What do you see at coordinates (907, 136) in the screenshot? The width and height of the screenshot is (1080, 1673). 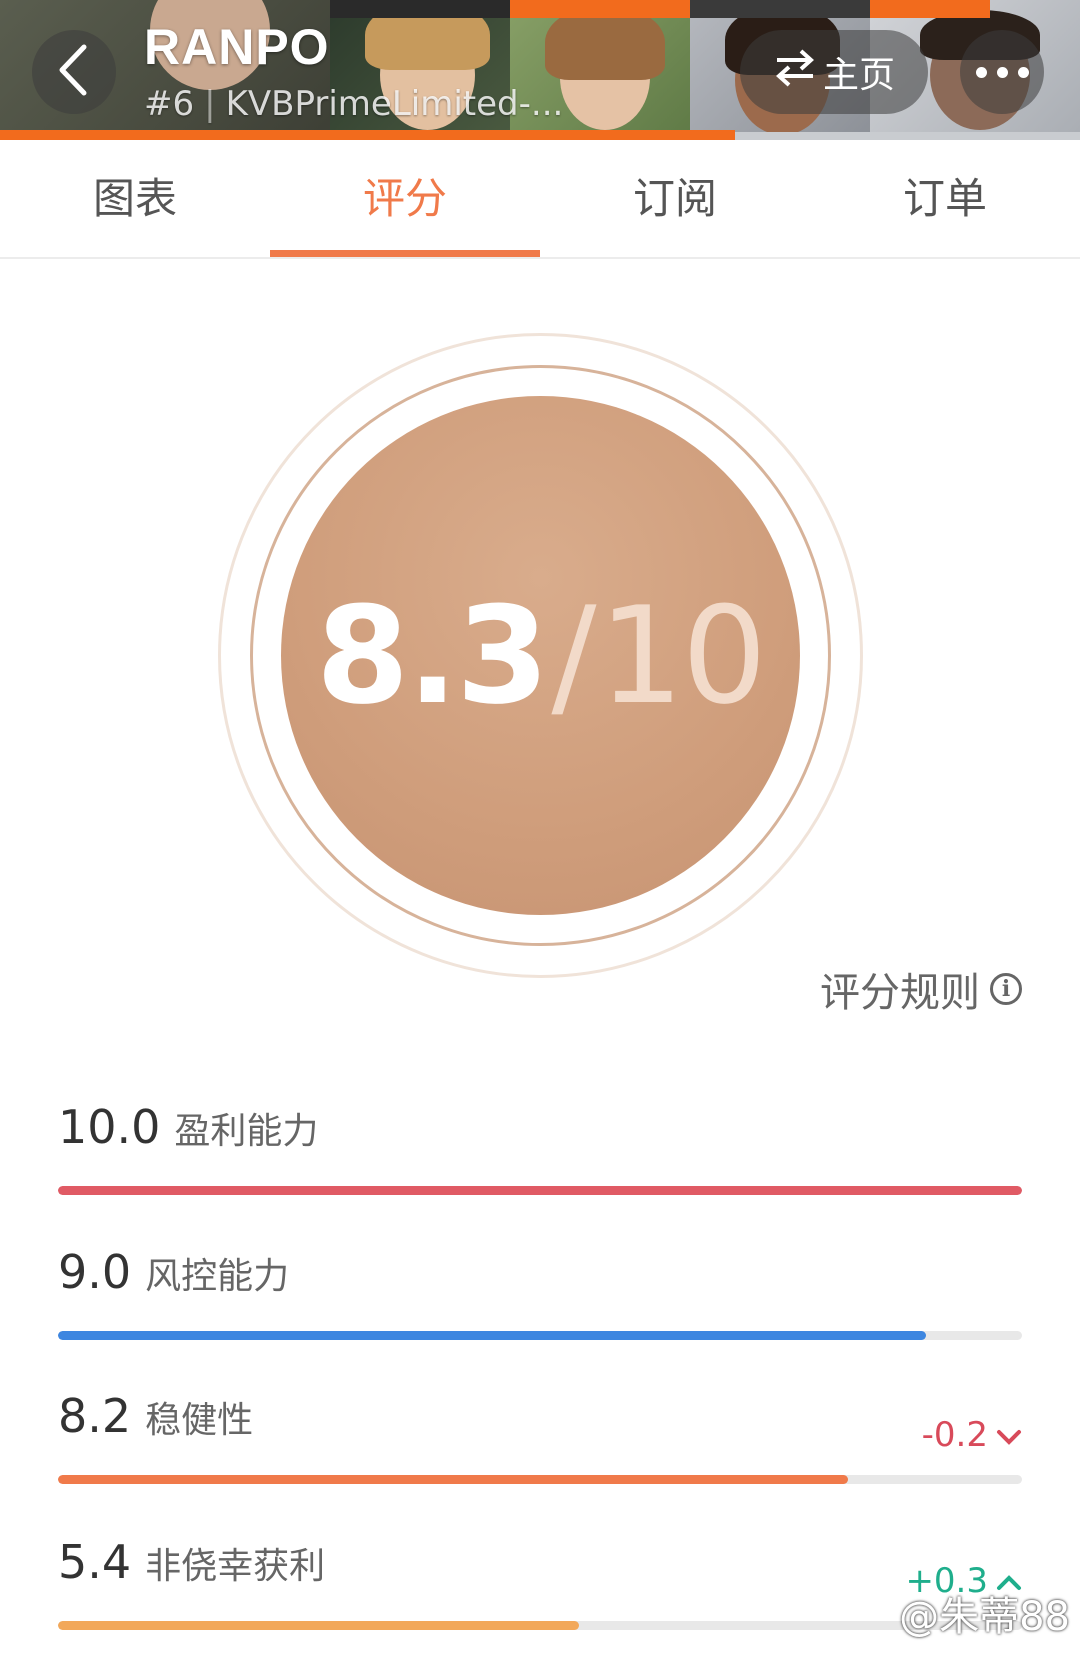 I see `header-divider` at bounding box center [907, 136].